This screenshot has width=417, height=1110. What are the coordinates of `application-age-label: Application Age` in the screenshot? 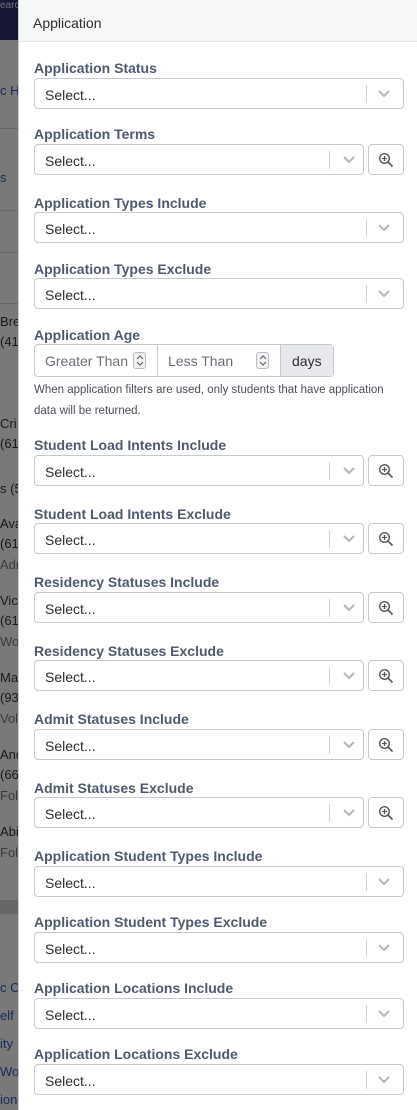 It's located at (87, 335).